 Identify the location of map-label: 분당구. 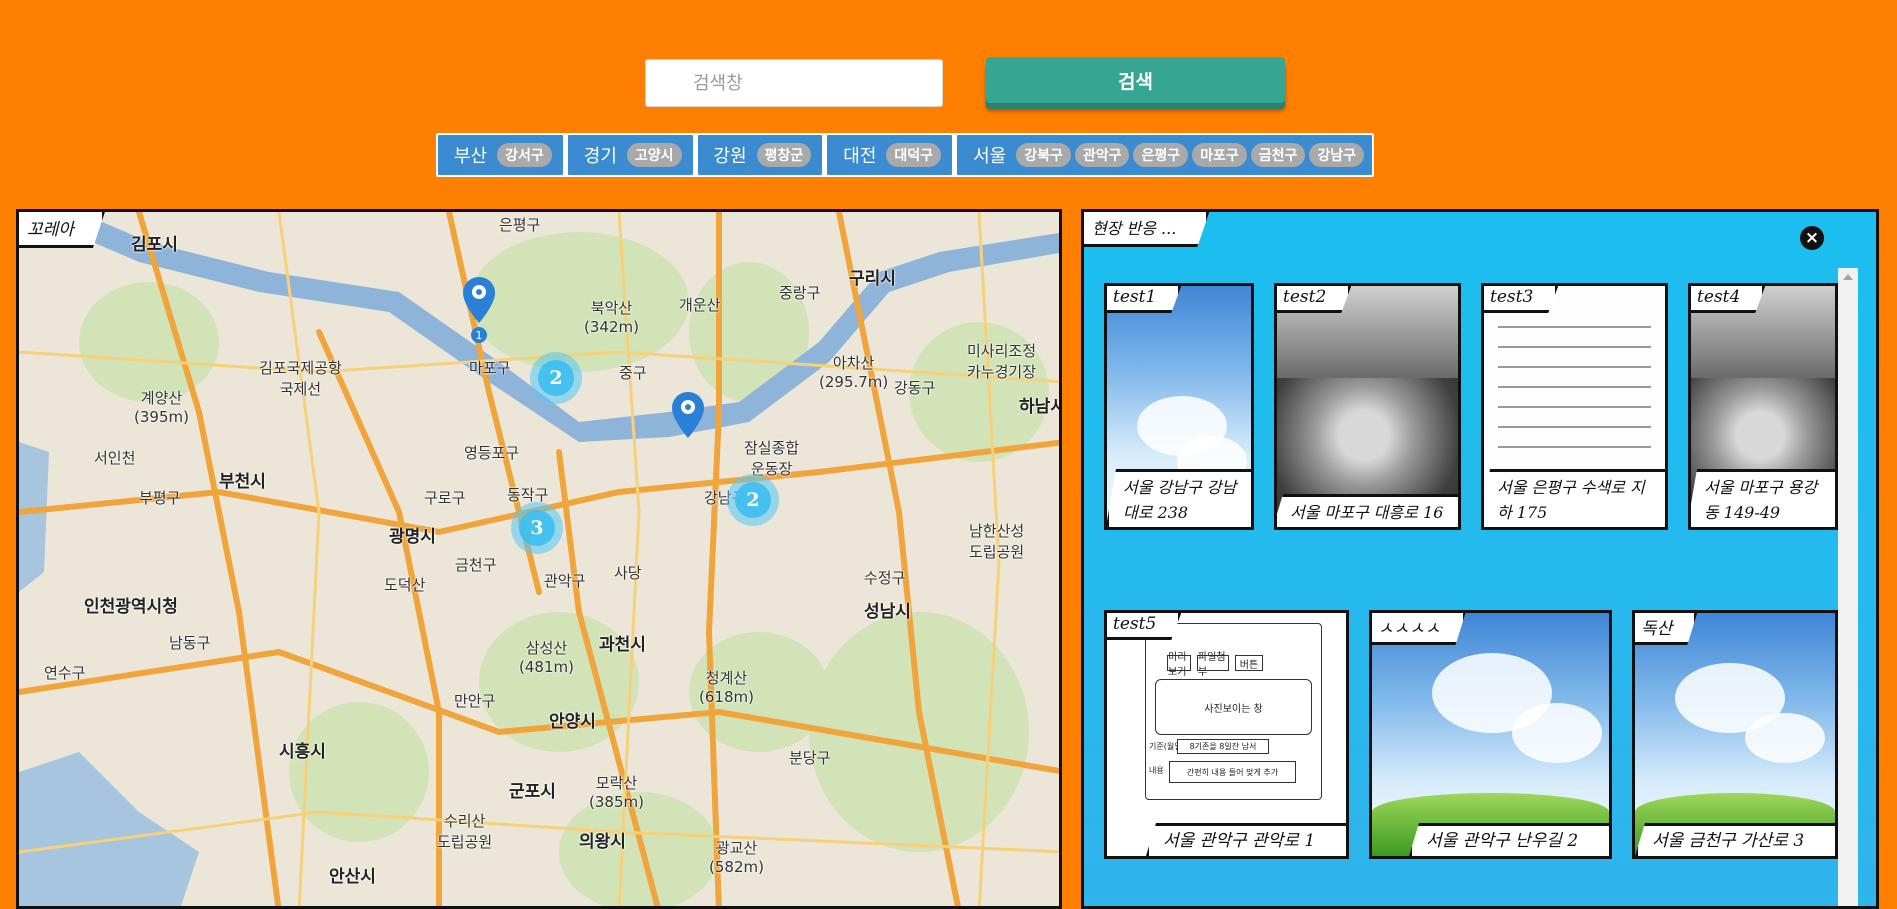
(810, 758).